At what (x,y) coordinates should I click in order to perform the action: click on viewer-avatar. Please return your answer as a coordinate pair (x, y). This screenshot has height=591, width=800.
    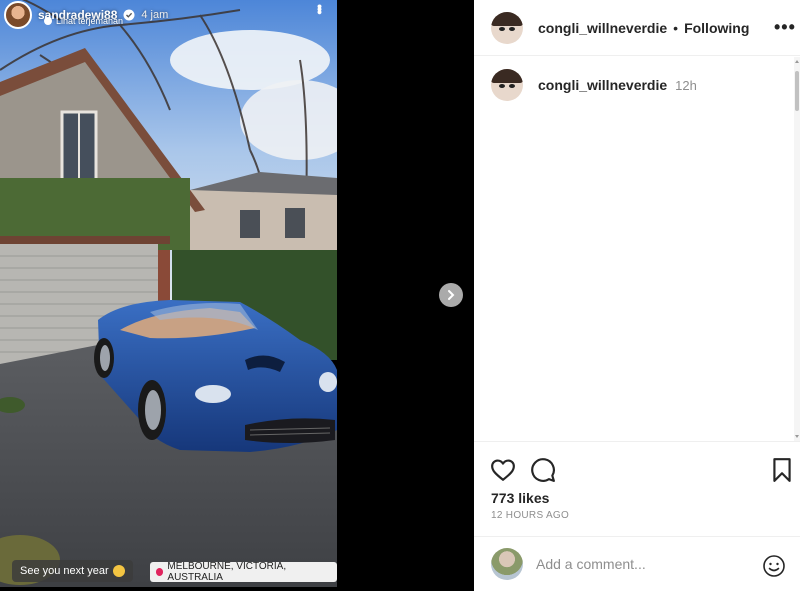
    Looking at the image, I should click on (507, 564).